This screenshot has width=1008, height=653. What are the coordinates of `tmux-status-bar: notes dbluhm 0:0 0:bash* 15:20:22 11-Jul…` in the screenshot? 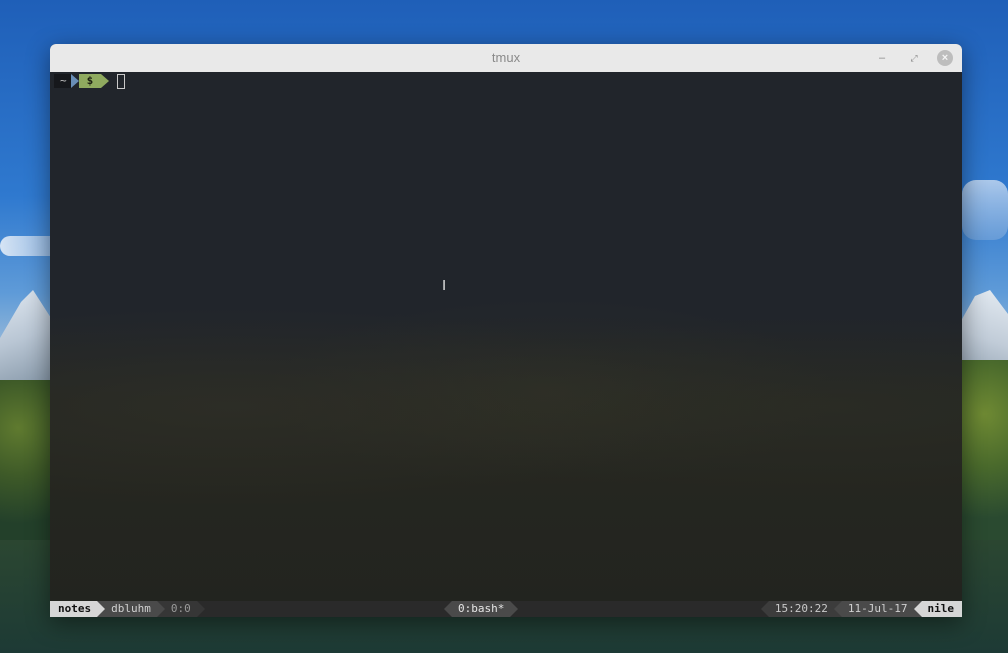 It's located at (506, 609).